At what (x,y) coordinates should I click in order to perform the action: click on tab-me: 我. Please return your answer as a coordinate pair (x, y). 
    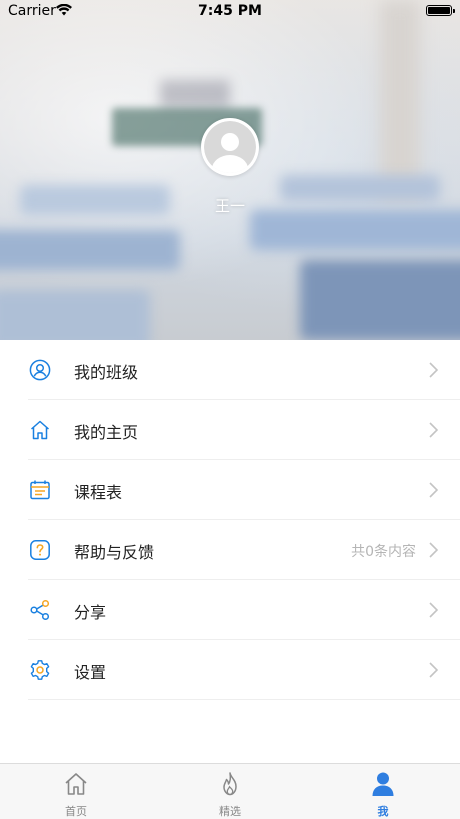
    Looking at the image, I should click on (383, 791).